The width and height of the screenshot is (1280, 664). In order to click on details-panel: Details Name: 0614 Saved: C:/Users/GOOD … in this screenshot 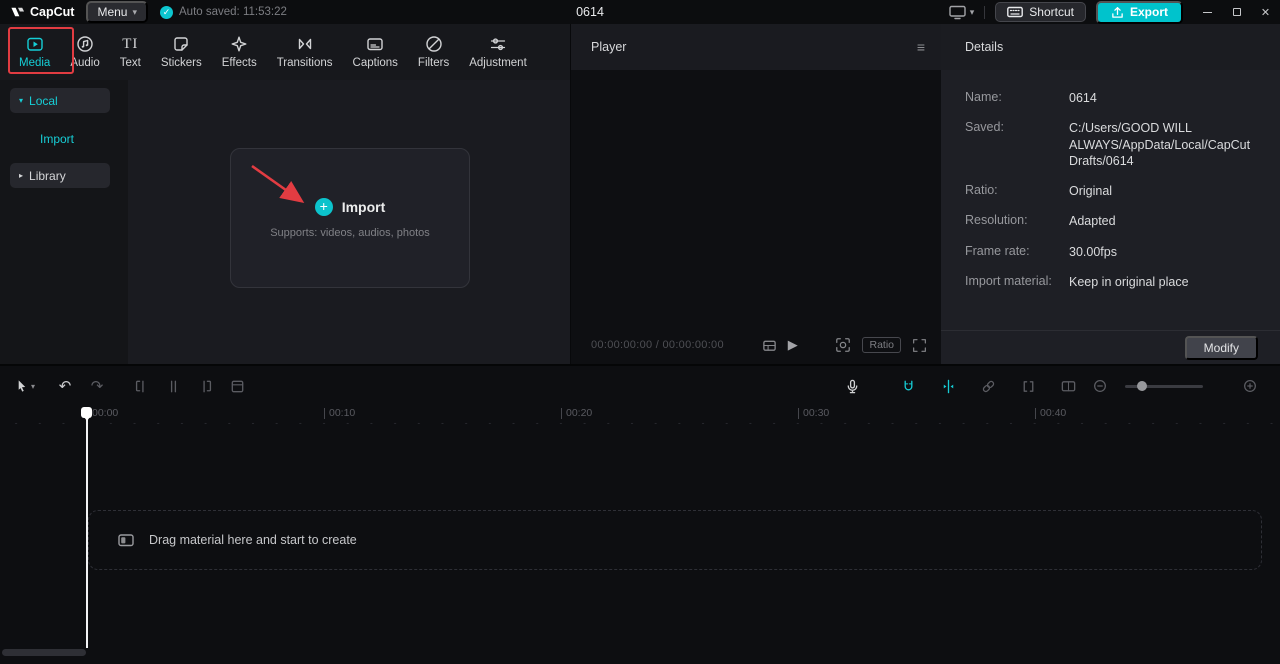, I will do `click(1110, 194)`.